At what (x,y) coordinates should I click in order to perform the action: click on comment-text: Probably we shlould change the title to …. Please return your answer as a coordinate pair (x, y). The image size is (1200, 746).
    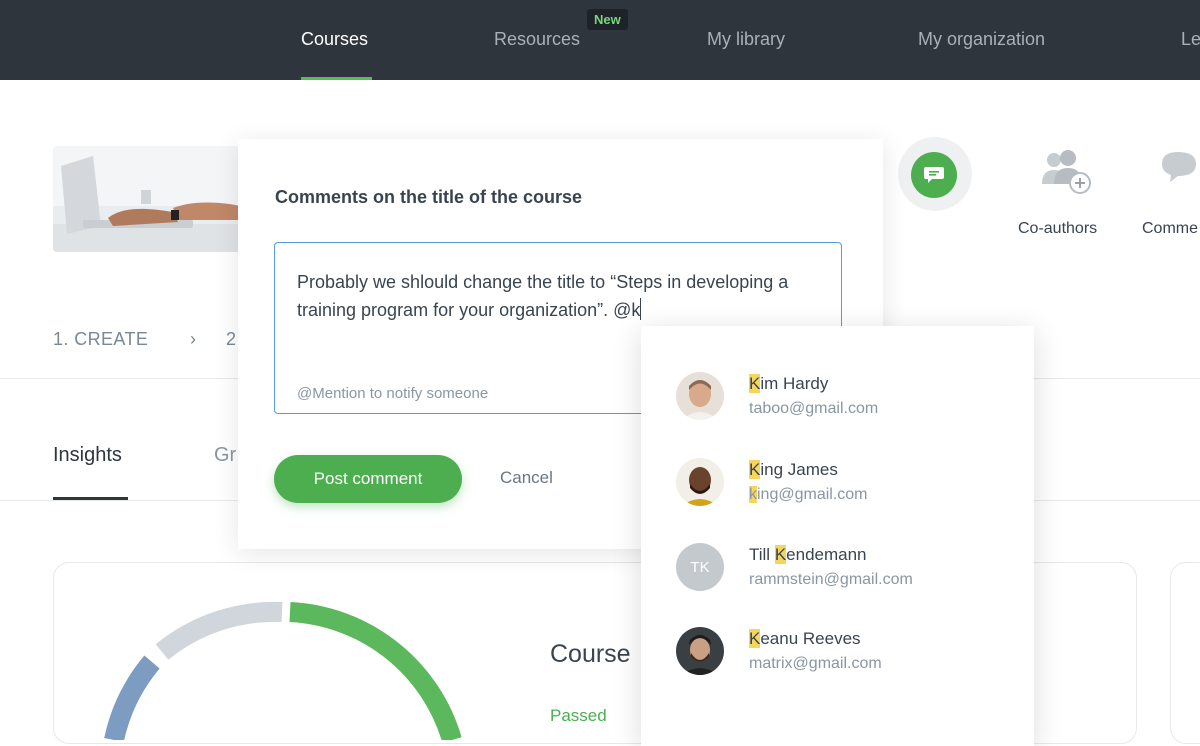
    Looking at the image, I should click on (543, 296).